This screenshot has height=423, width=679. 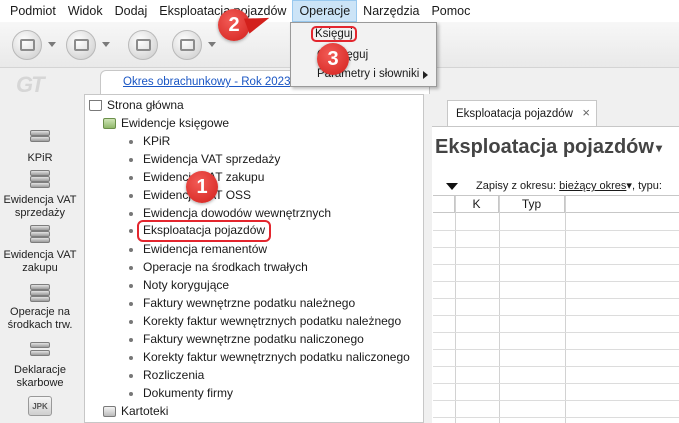 What do you see at coordinates (85, 11) in the screenshot?
I see `menu-widok: Widok` at bounding box center [85, 11].